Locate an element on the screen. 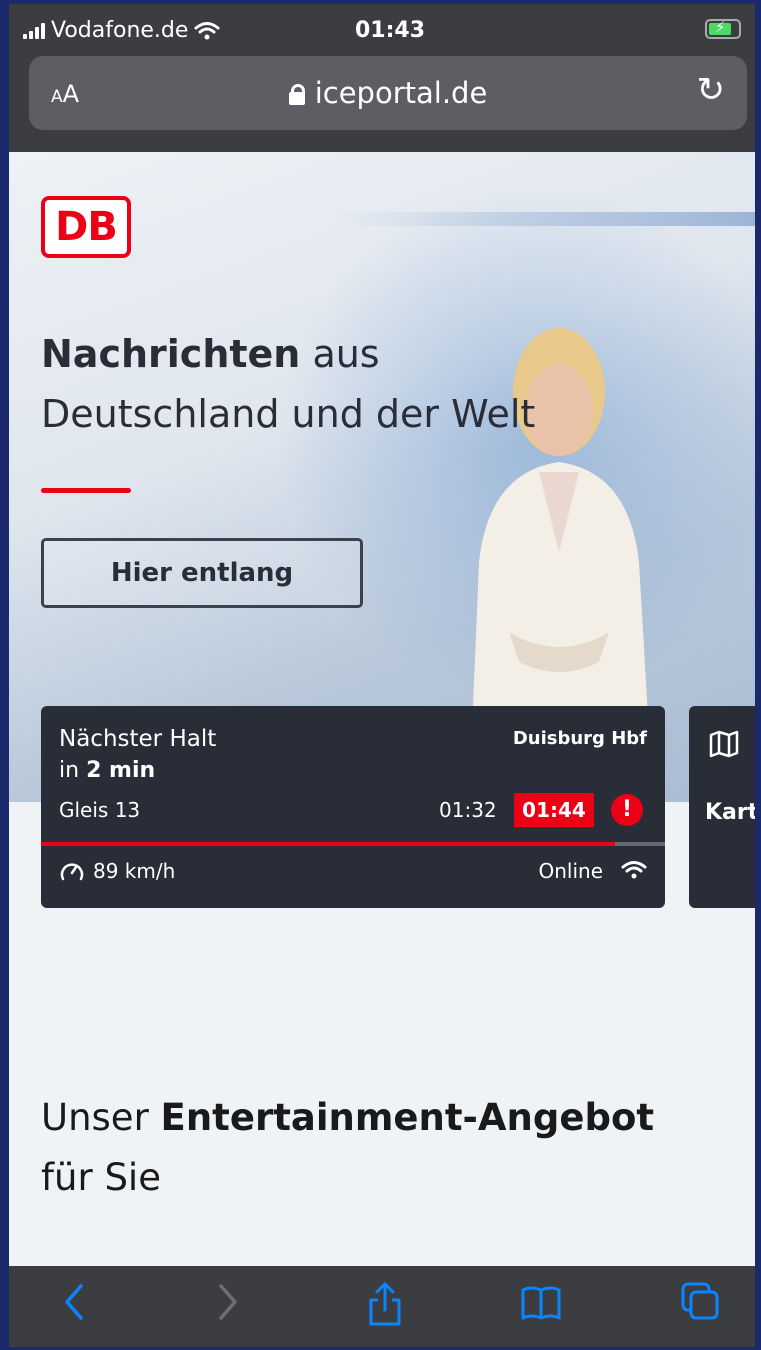  status-bar: Vodafone.de 01:43 ⚡ is located at coordinates (382, 30).